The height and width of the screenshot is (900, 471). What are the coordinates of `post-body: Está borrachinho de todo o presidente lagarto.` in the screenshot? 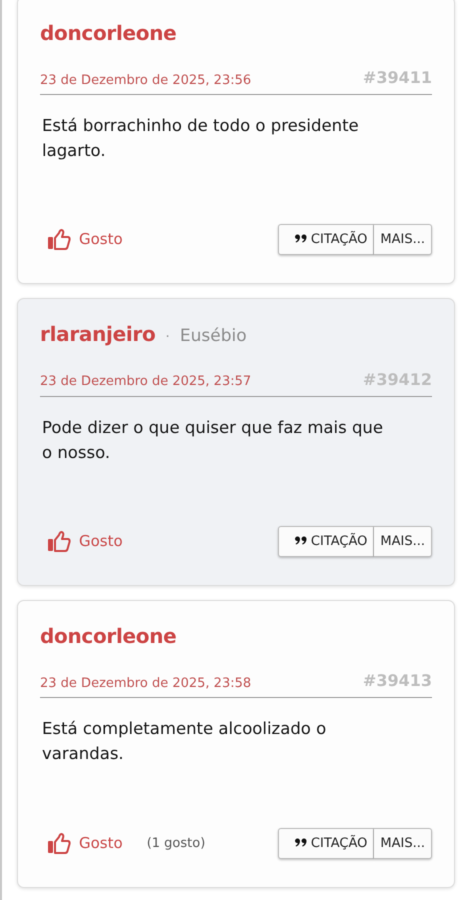 It's located at (200, 138).